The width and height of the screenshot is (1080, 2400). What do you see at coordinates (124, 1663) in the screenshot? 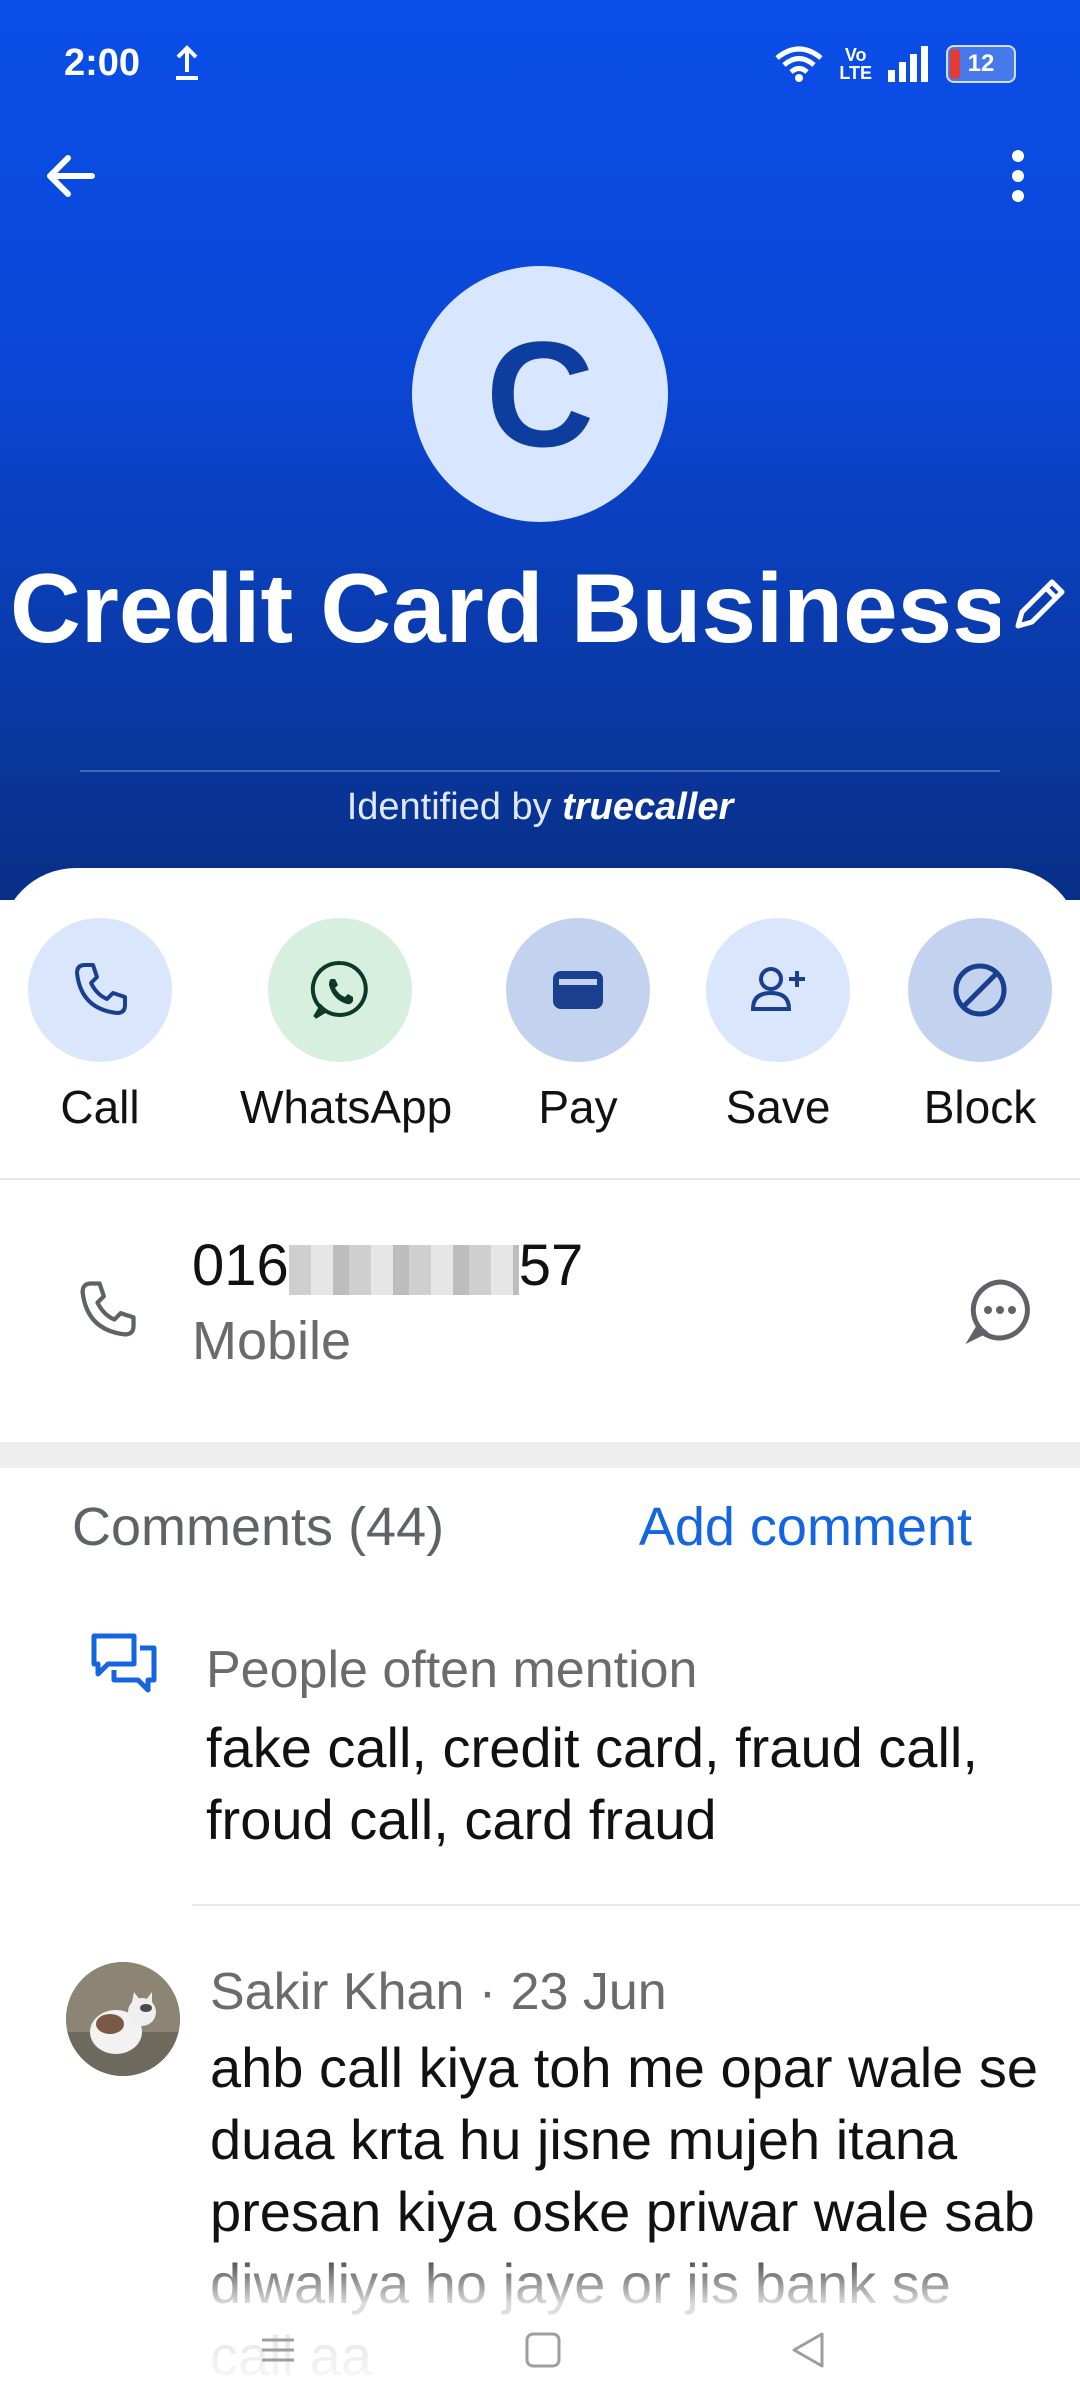
I see `forum-icon` at bounding box center [124, 1663].